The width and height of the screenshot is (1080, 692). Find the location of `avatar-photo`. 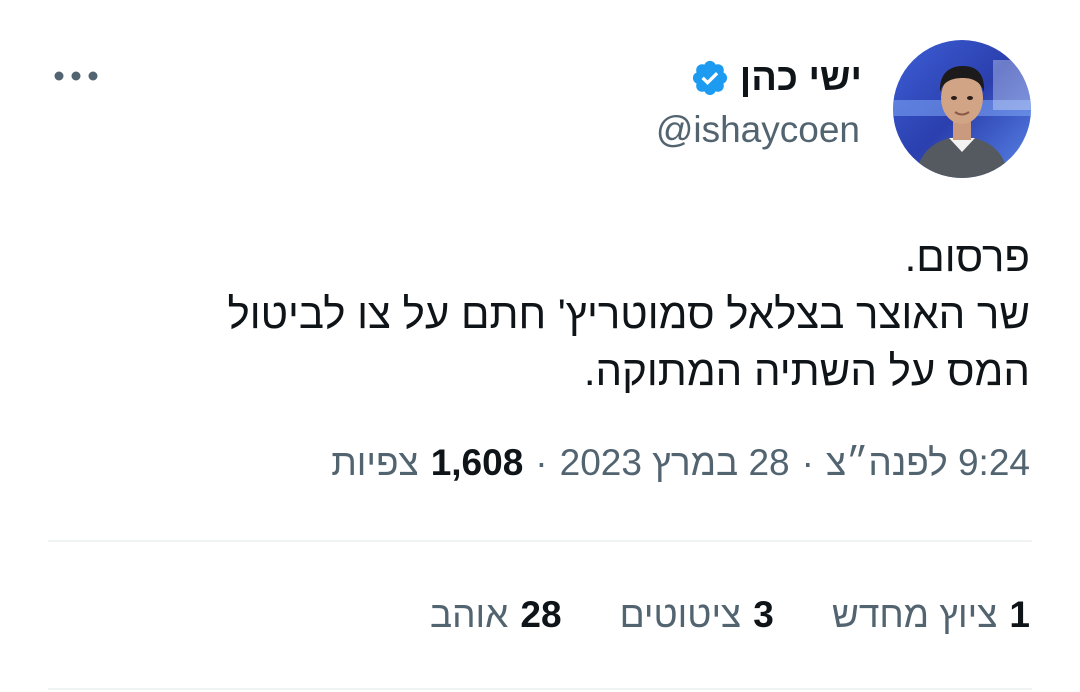

avatar-photo is located at coordinates (962, 109).